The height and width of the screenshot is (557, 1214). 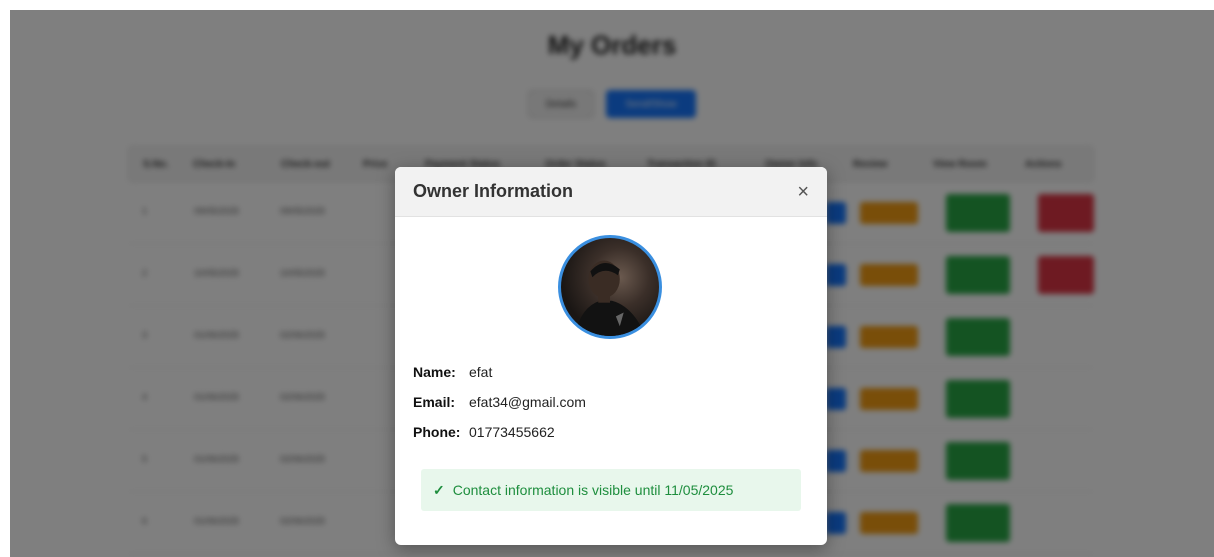 I want to click on phone-value: 01773455662, so click(x=512, y=432).